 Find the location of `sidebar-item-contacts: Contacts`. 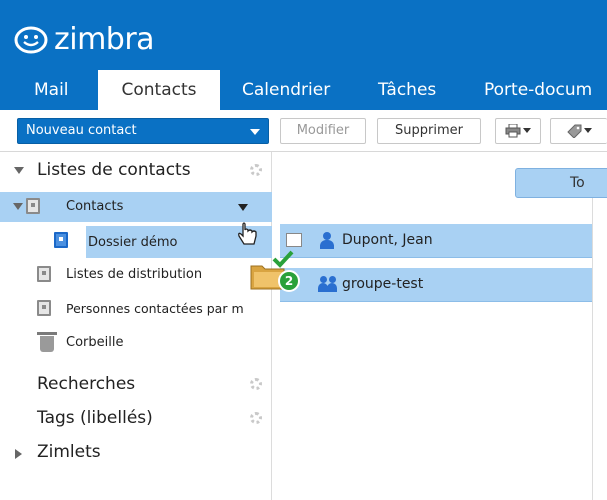

sidebar-item-contacts: Contacts is located at coordinates (136, 207).